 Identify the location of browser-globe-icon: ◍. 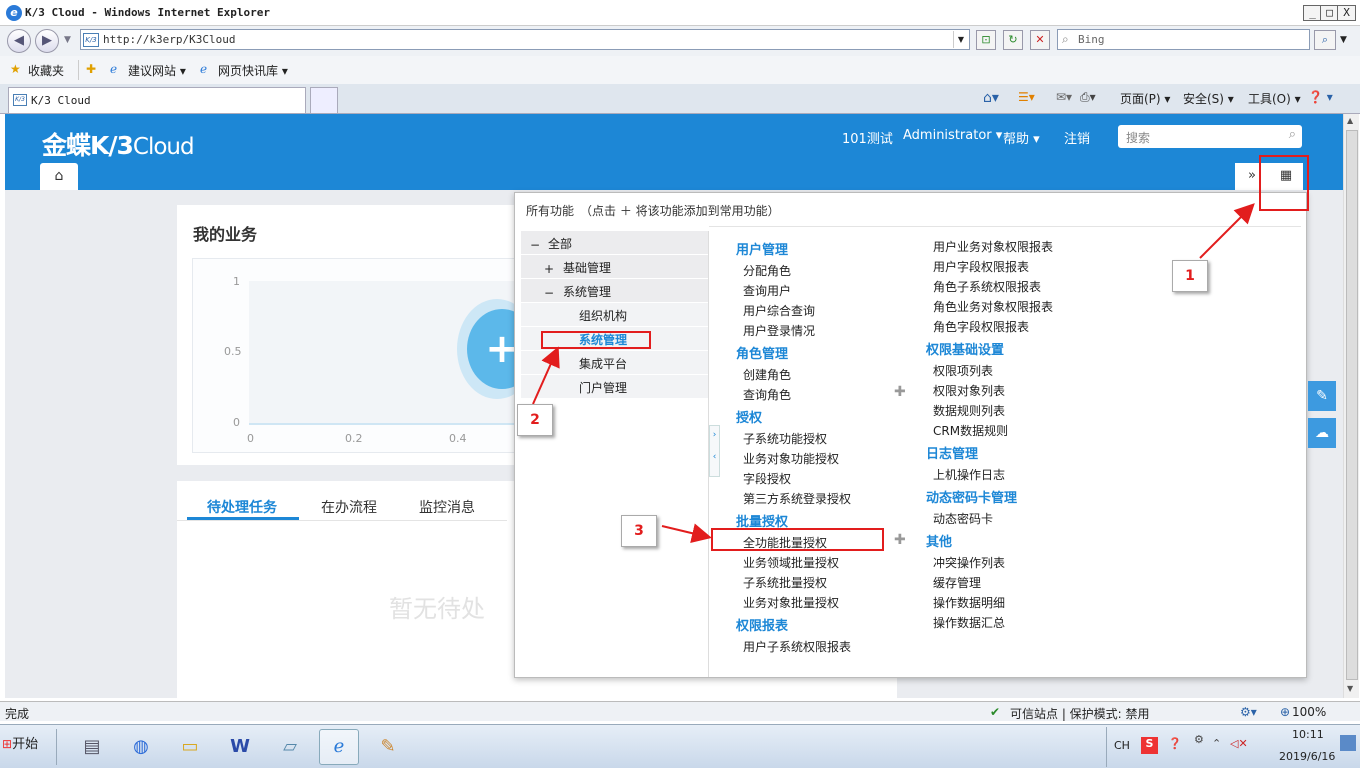
(141, 747).